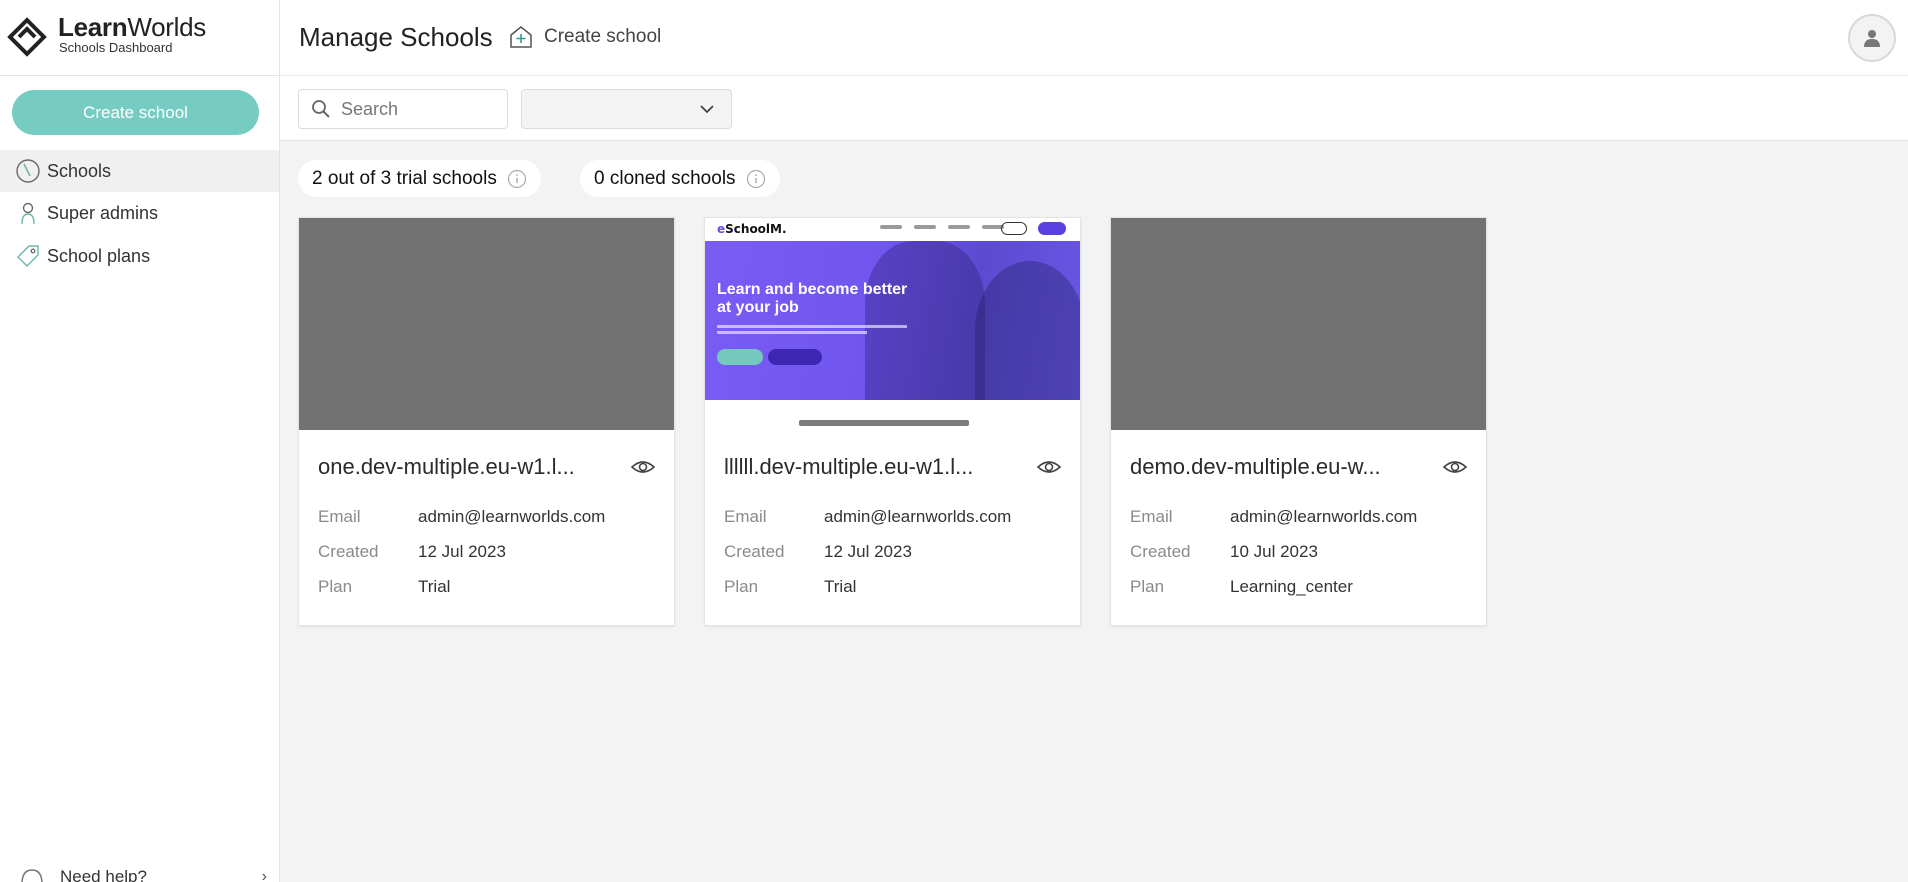  What do you see at coordinates (132, 27) in the screenshot?
I see `brand-name: LearnWorlds` at bounding box center [132, 27].